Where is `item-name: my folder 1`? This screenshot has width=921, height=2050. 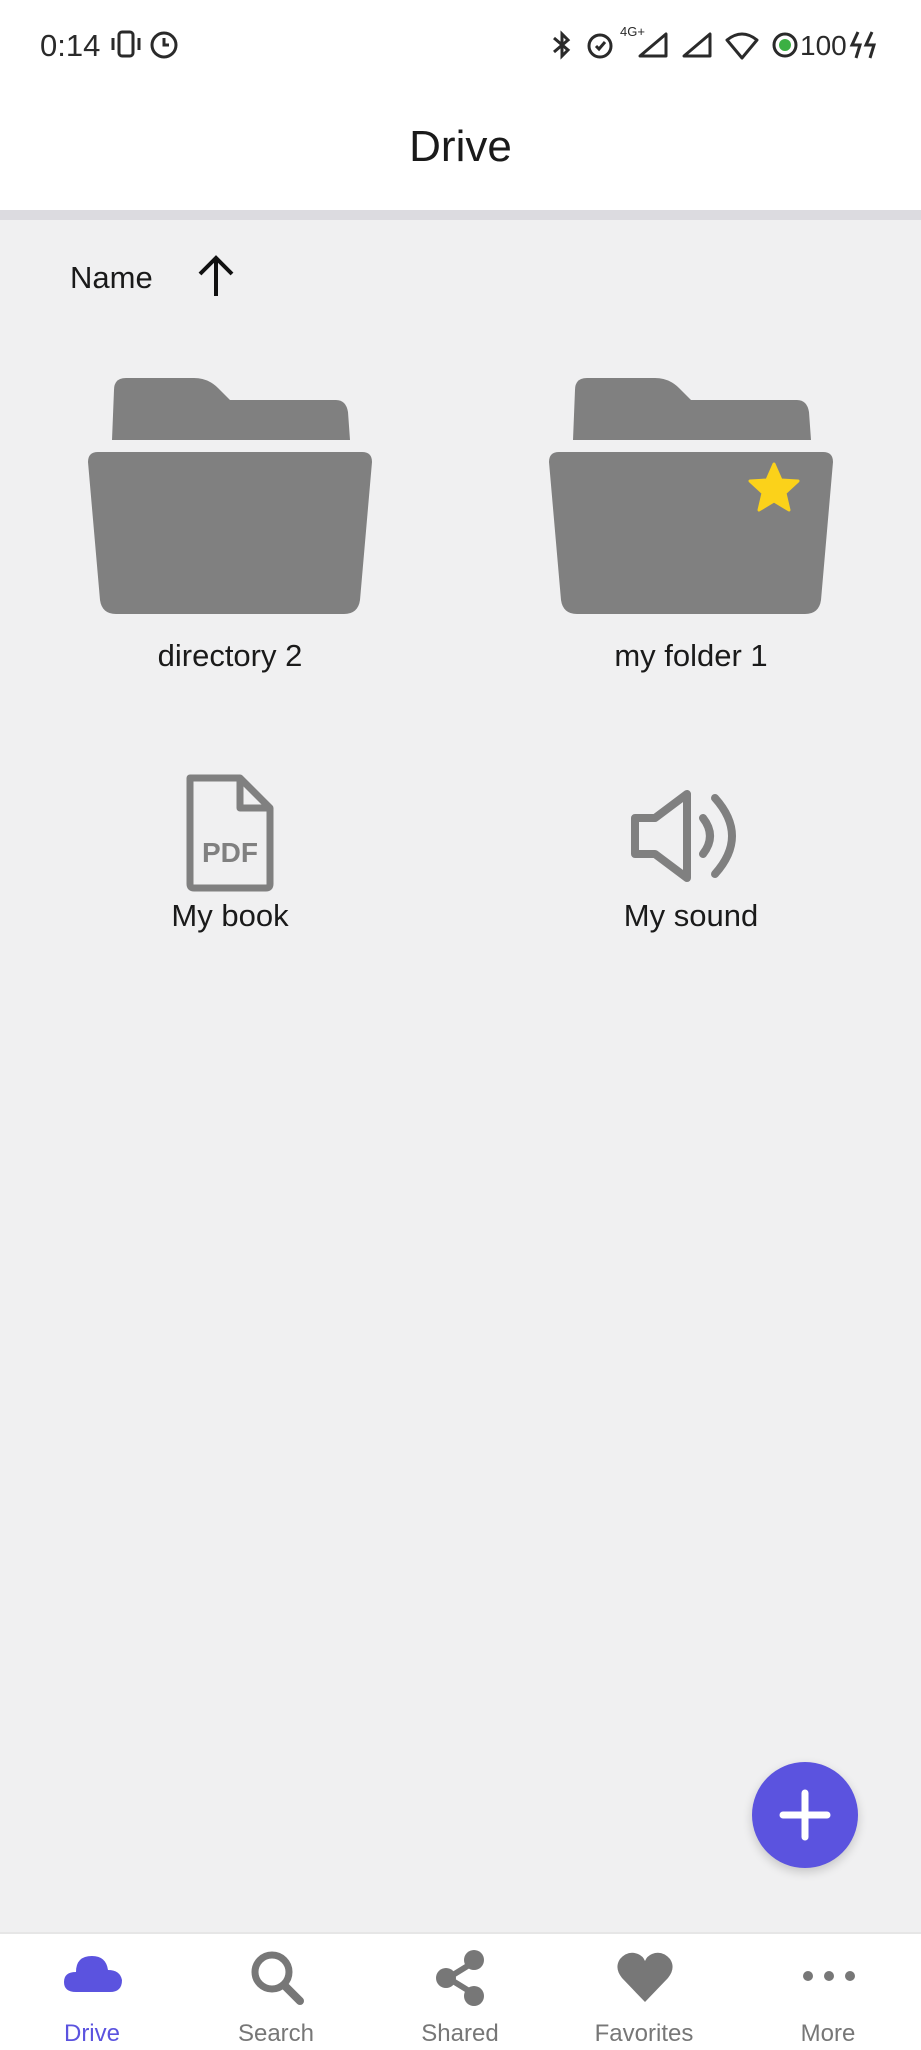
item-name: my folder 1 is located at coordinates (691, 655).